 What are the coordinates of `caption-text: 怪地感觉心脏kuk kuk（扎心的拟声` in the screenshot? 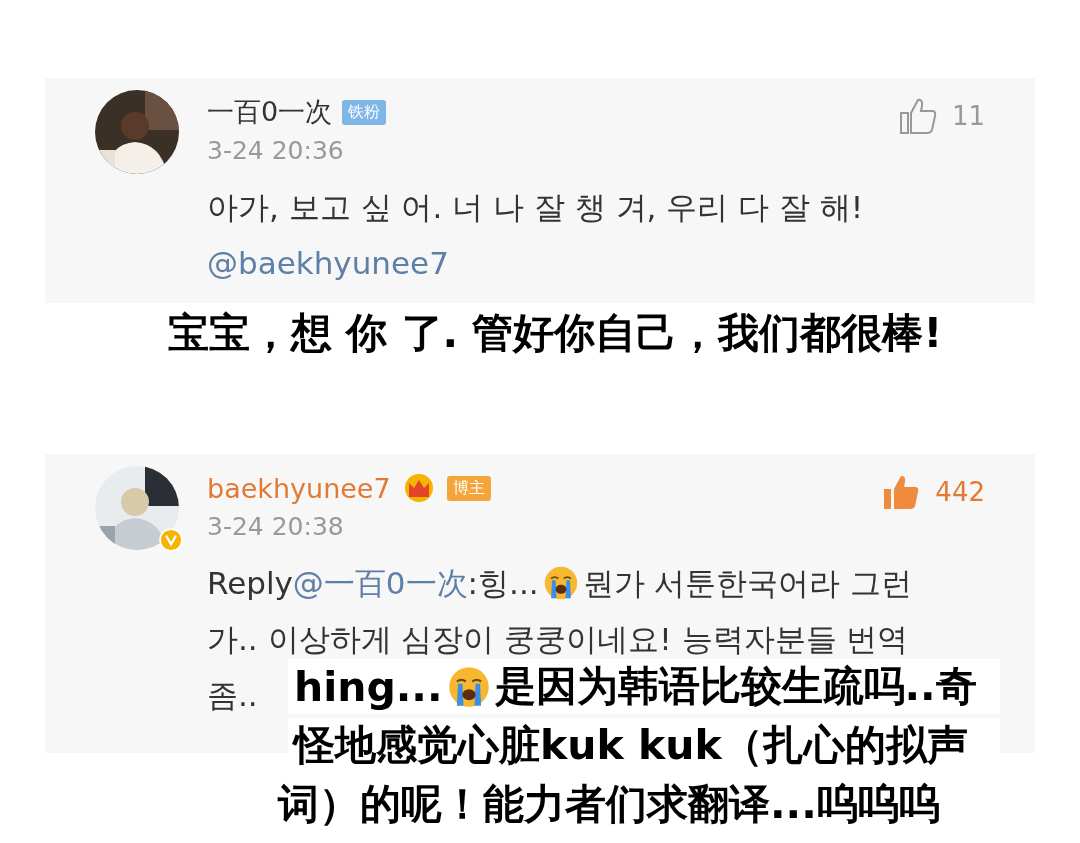 It's located at (631, 745).